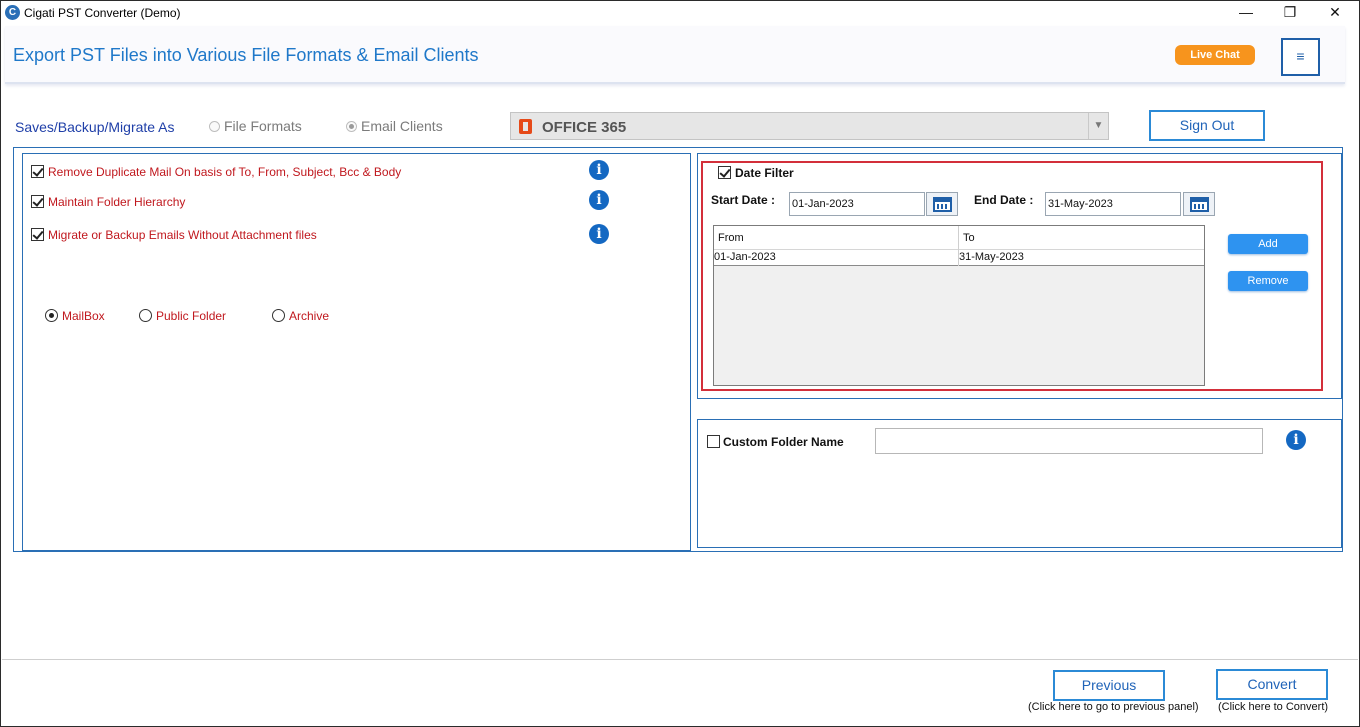 The height and width of the screenshot is (727, 1360). What do you see at coordinates (584, 127) in the screenshot?
I see `email-client-value: OFFICE 365` at bounding box center [584, 127].